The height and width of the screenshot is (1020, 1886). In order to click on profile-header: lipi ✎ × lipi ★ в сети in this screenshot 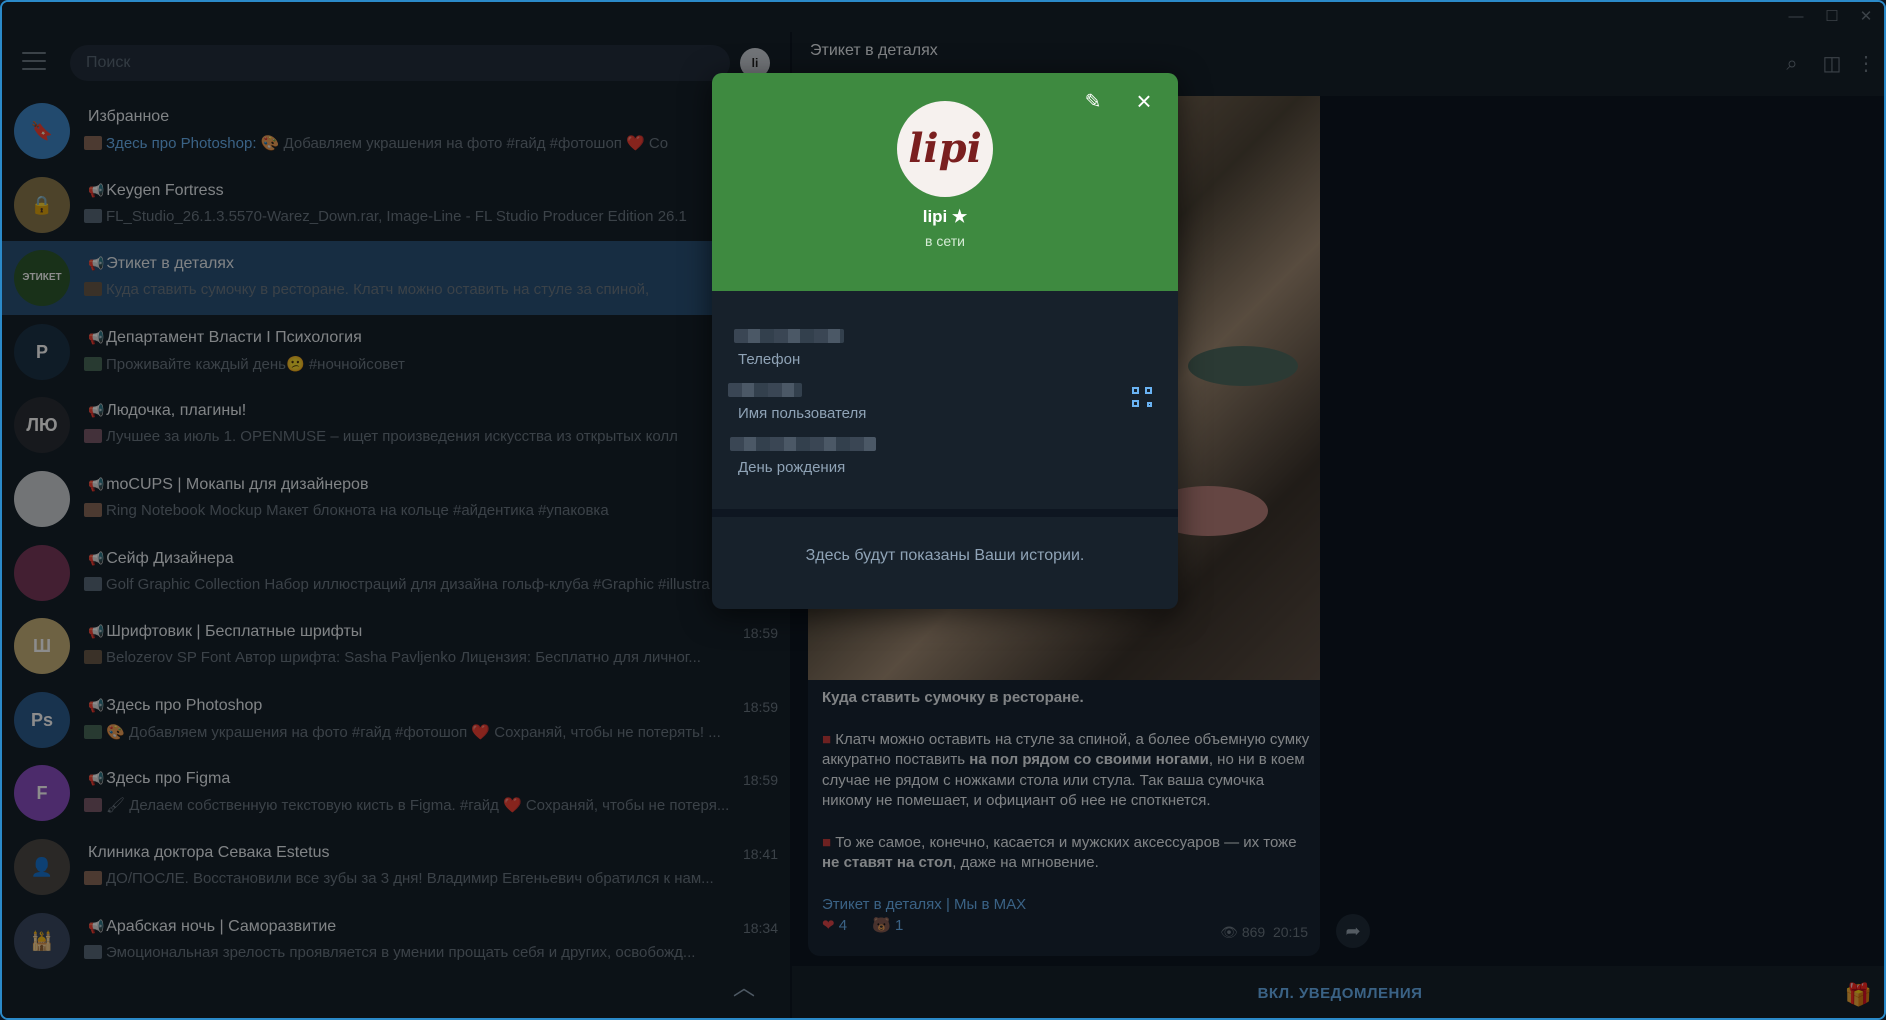, I will do `click(945, 182)`.